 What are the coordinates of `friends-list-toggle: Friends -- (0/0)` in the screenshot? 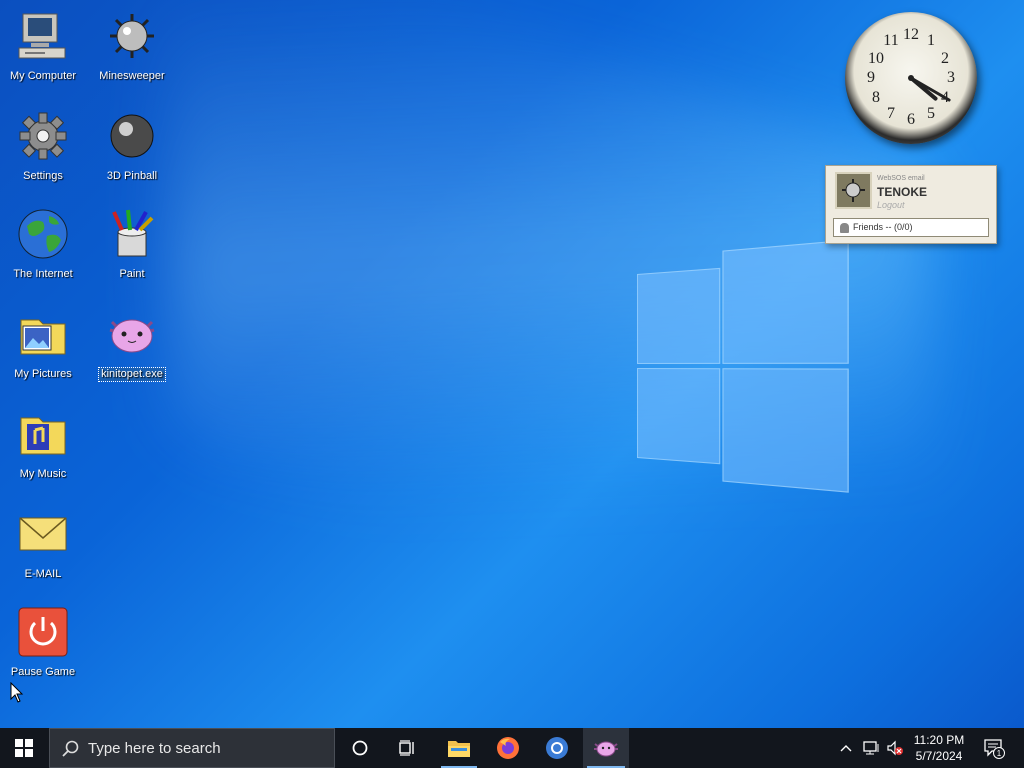 It's located at (911, 227).